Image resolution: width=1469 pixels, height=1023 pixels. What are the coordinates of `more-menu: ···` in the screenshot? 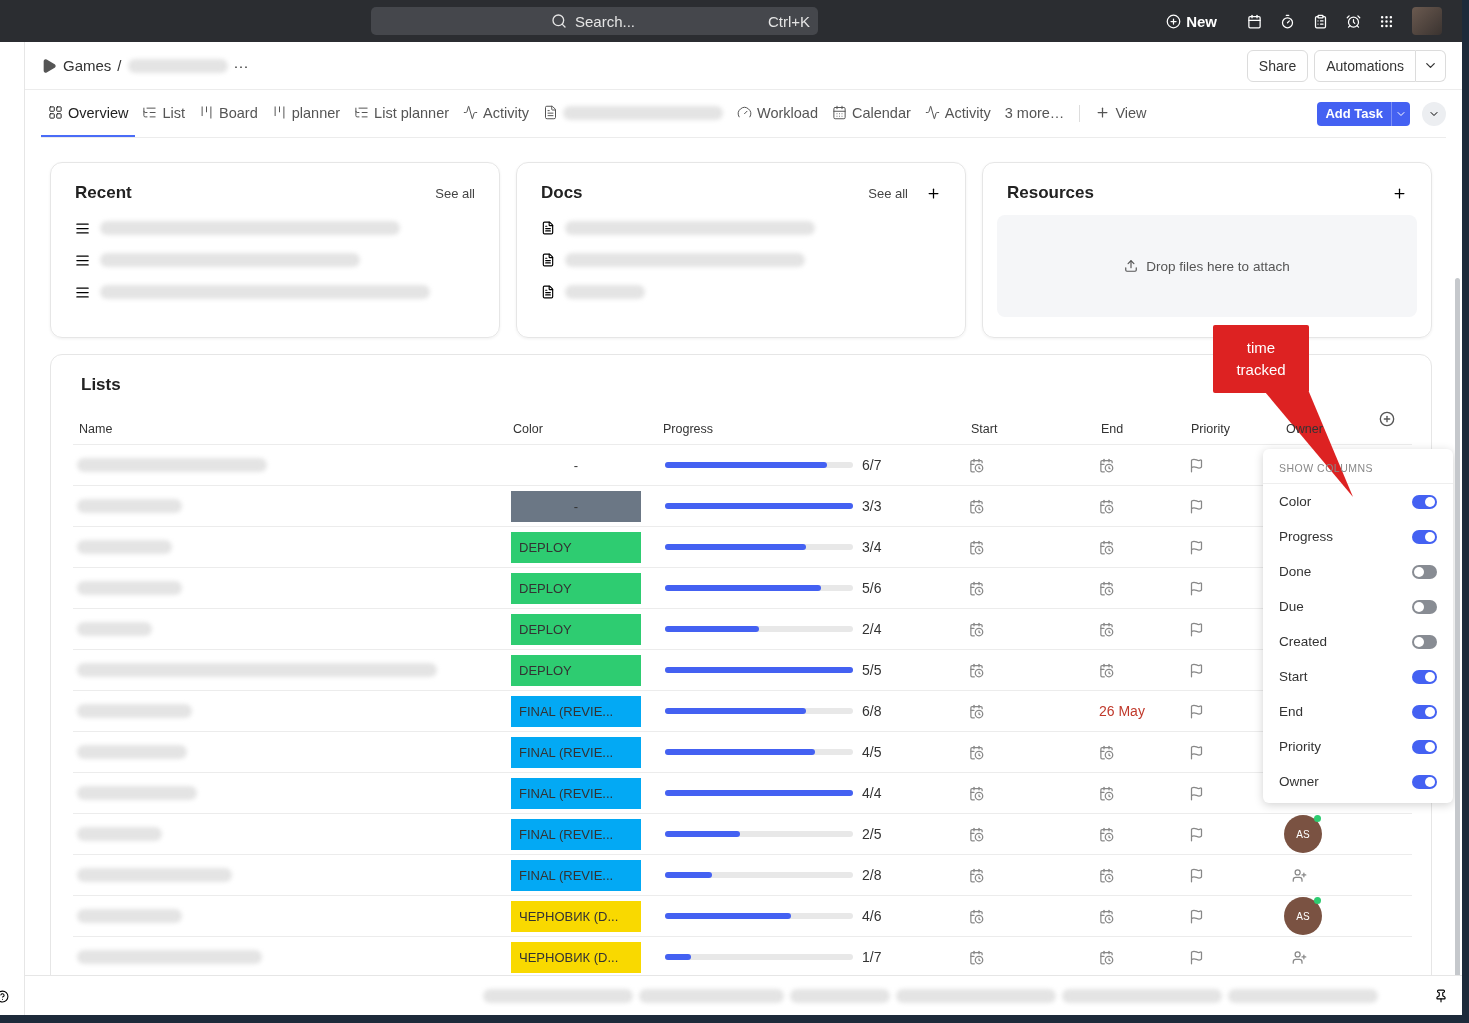 It's located at (241, 65).